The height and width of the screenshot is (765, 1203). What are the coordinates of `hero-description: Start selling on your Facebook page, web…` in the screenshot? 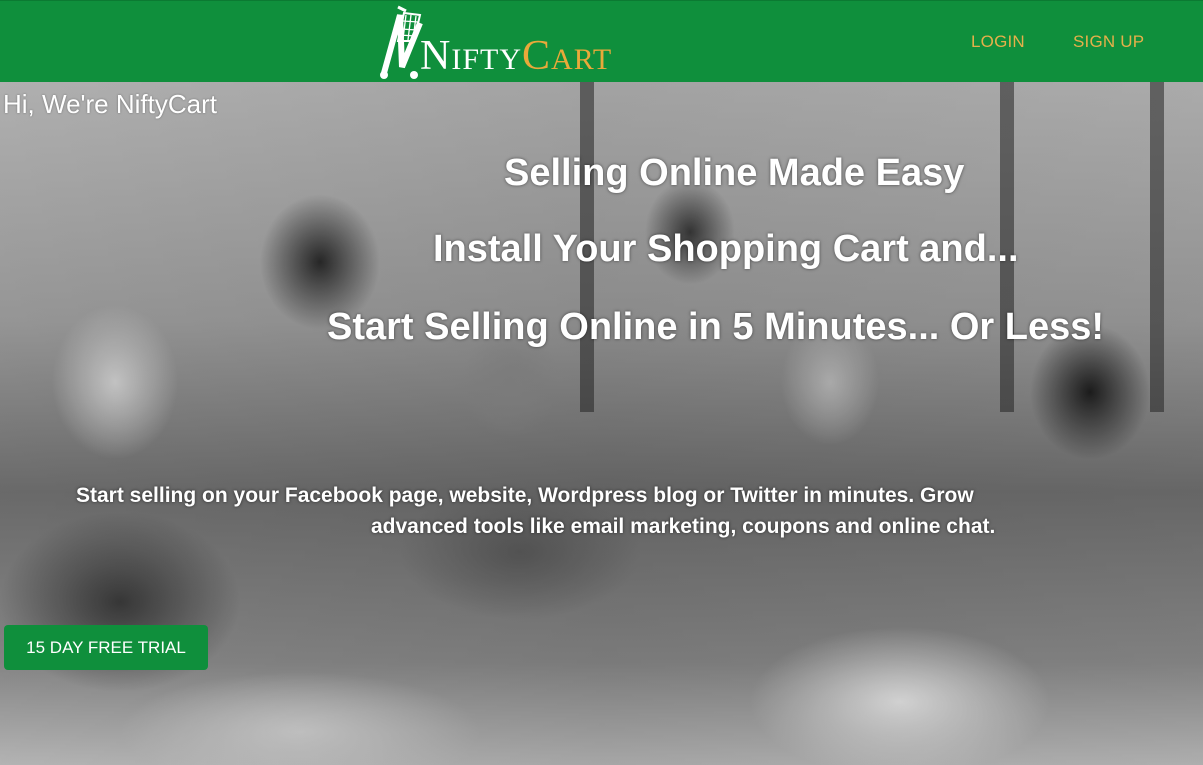 It's located at (639, 511).